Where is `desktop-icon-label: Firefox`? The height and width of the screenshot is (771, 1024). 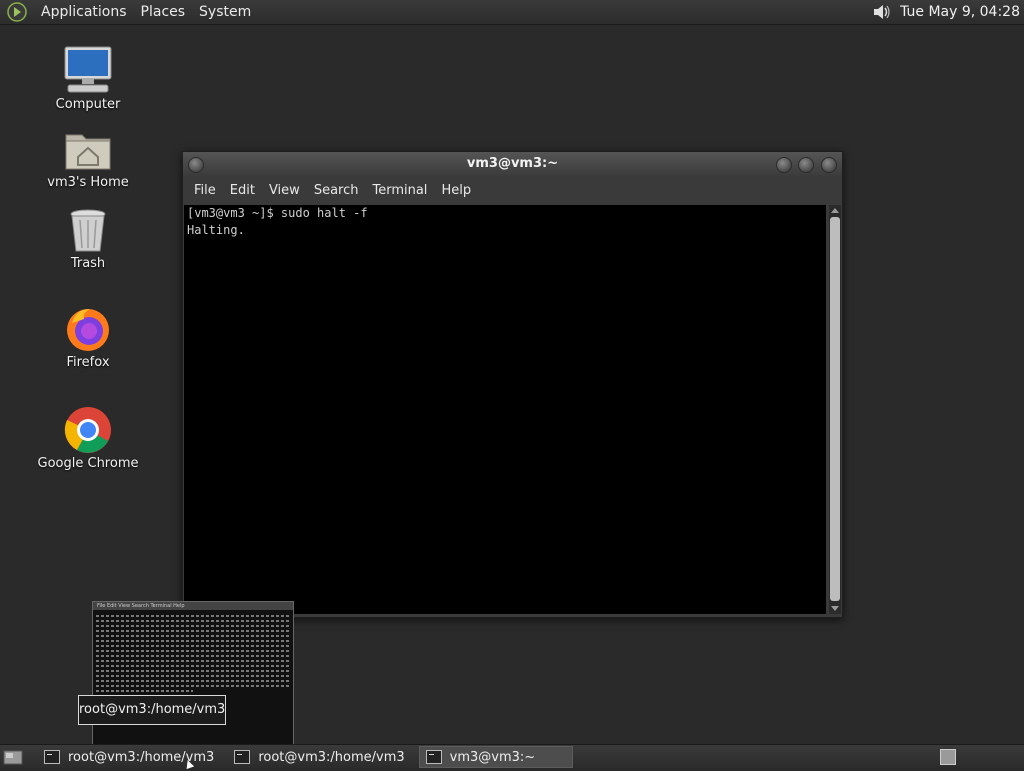
desktop-icon-label: Firefox is located at coordinates (88, 362).